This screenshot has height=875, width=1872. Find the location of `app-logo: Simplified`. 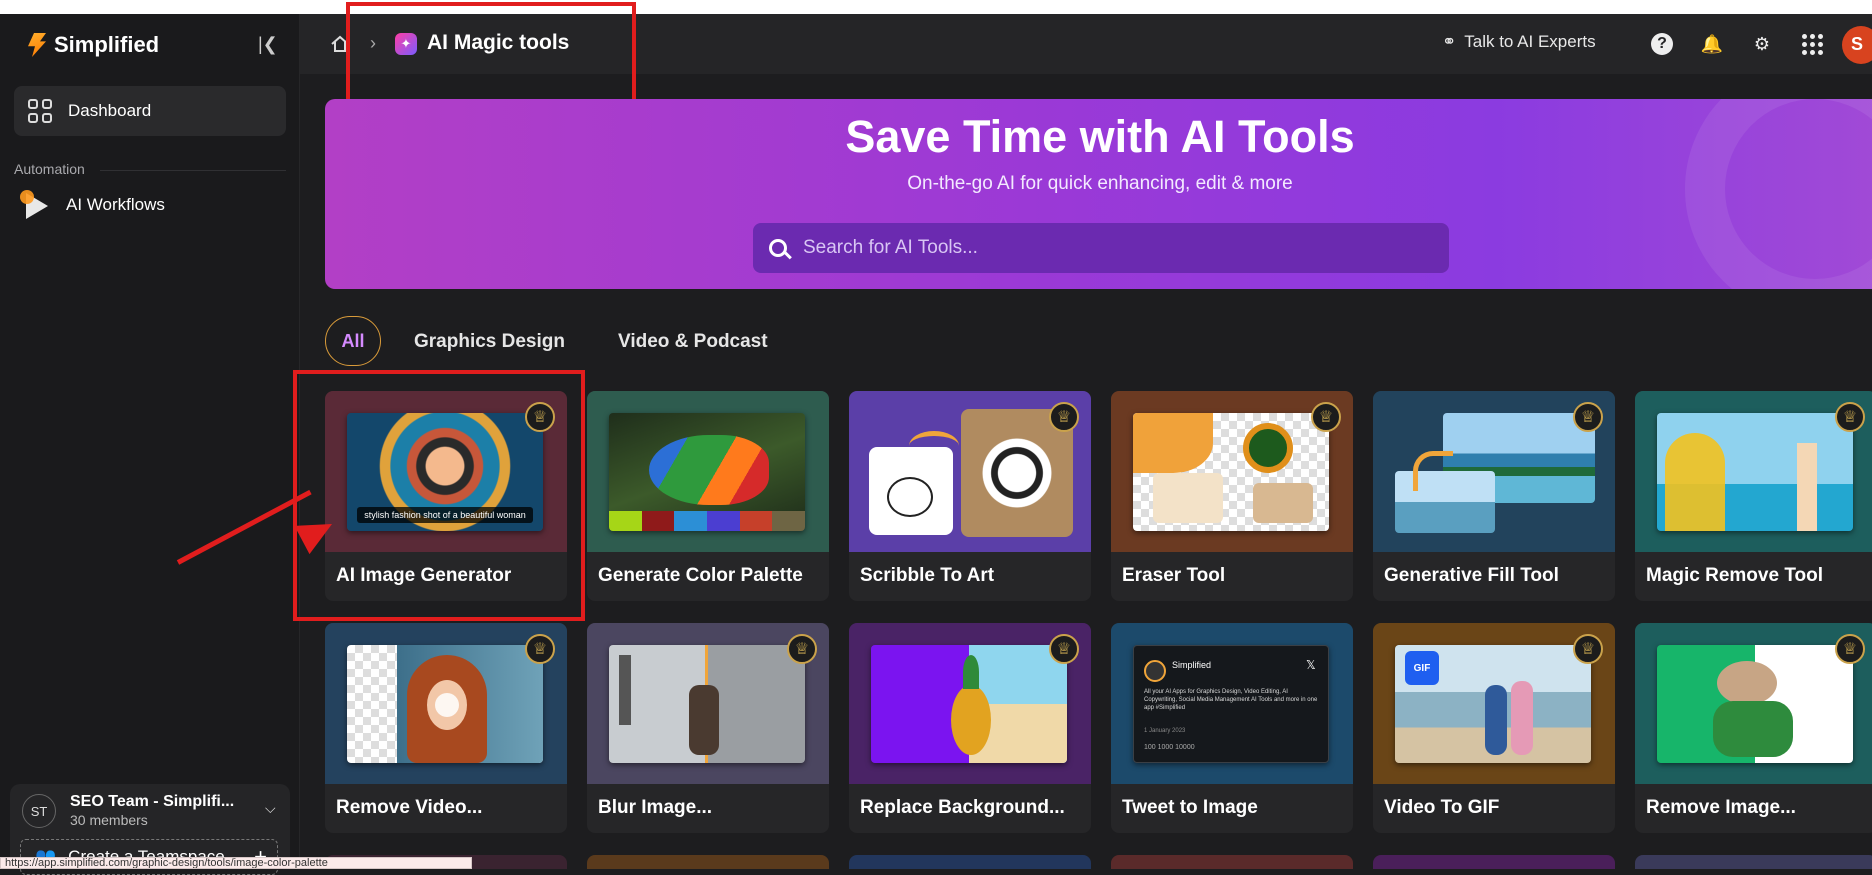

app-logo: Simplified is located at coordinates (92, 45).